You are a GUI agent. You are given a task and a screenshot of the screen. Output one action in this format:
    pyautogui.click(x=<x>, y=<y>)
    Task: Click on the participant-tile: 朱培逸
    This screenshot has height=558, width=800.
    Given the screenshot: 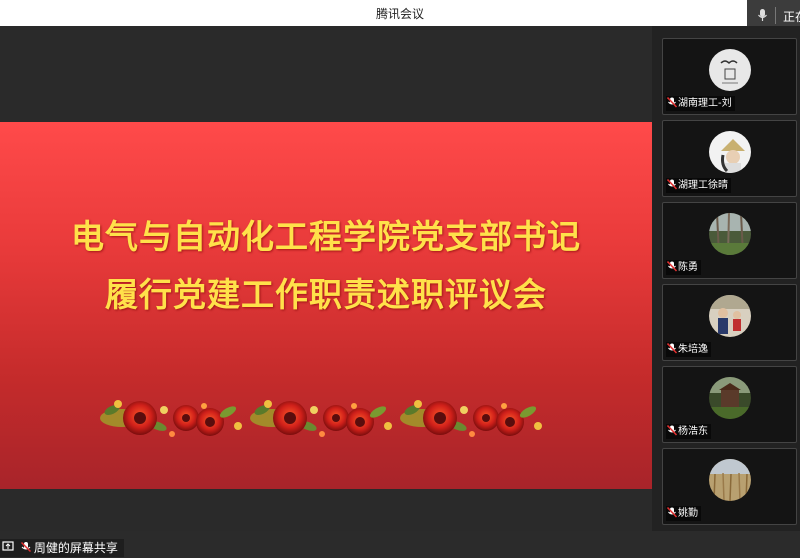 What is the action you would take?
    pyautogui.click(x=729, y=322)
    